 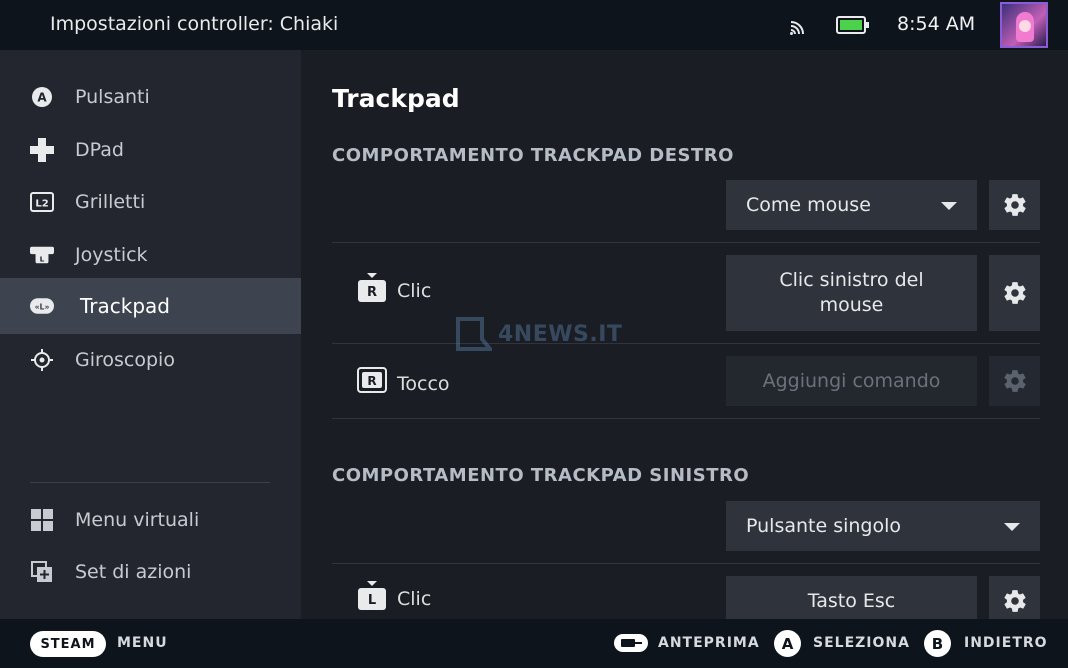 I want to click on steam-label: STEAM, so click(x=68, y=644).